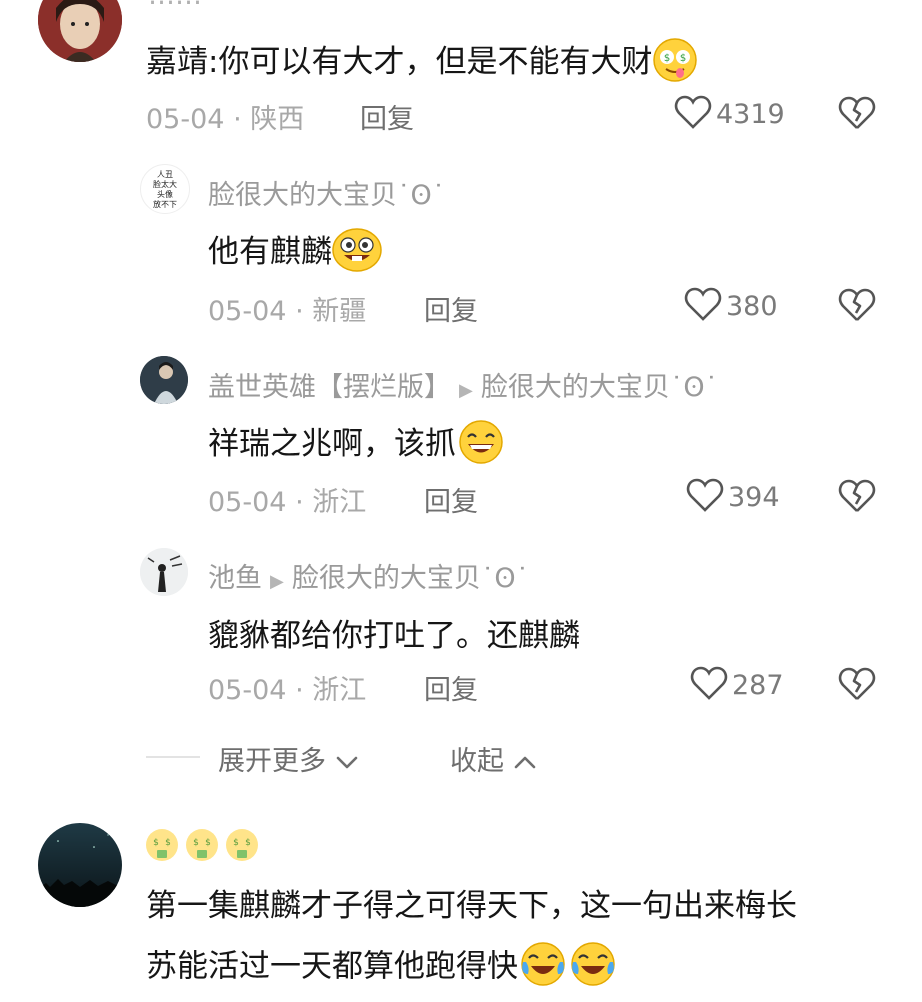 Image resolution: width=922 pixels, height=1002 pixels. What do you see at coordinates (750, 114) in the screenshot?
I see `like-count: 4319` at bounding box center [750, 114].